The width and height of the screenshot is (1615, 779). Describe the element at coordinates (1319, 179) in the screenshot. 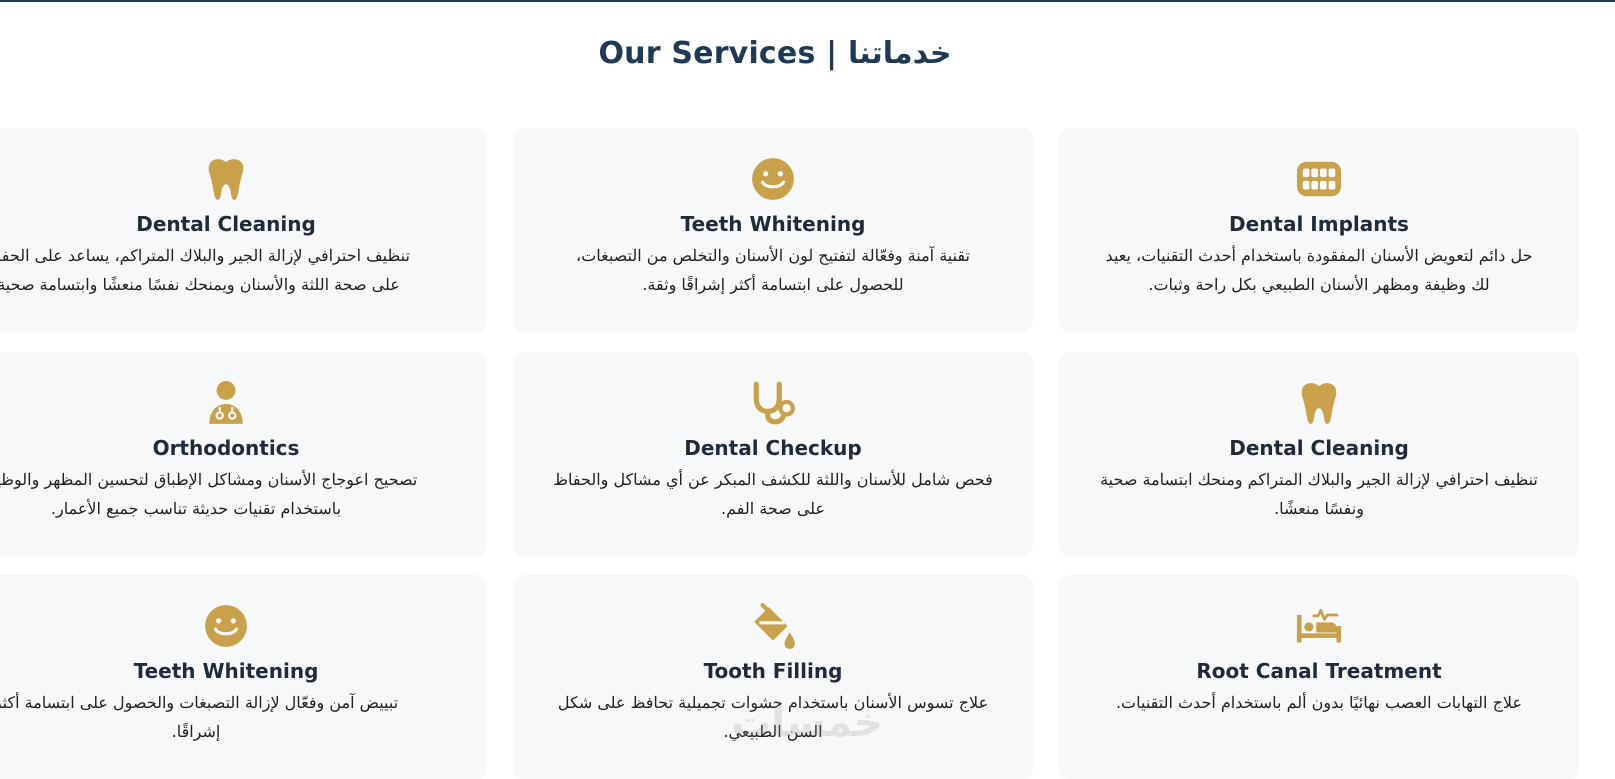

I see `teeth-implant-icon` at that location.